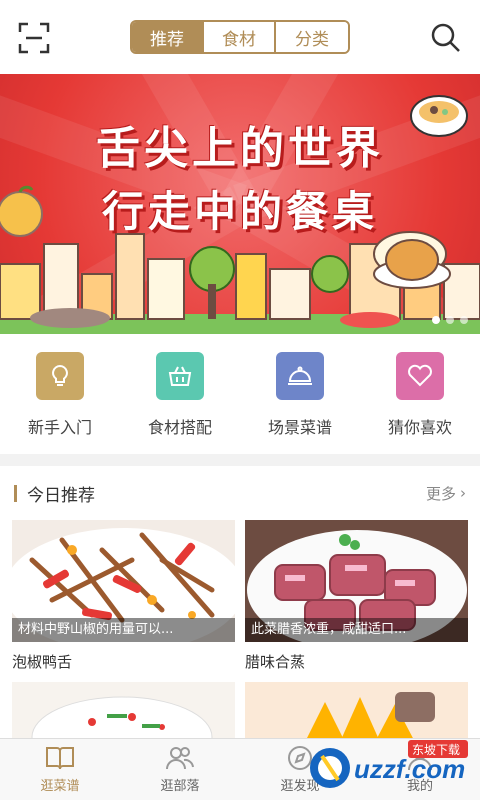 The width and height of the screenshot is (480, 800). What do you see at coordinates (409, 769) in the screenshot?
I see `watermark-text: uzzf.com` at bounding box center [409, 769].